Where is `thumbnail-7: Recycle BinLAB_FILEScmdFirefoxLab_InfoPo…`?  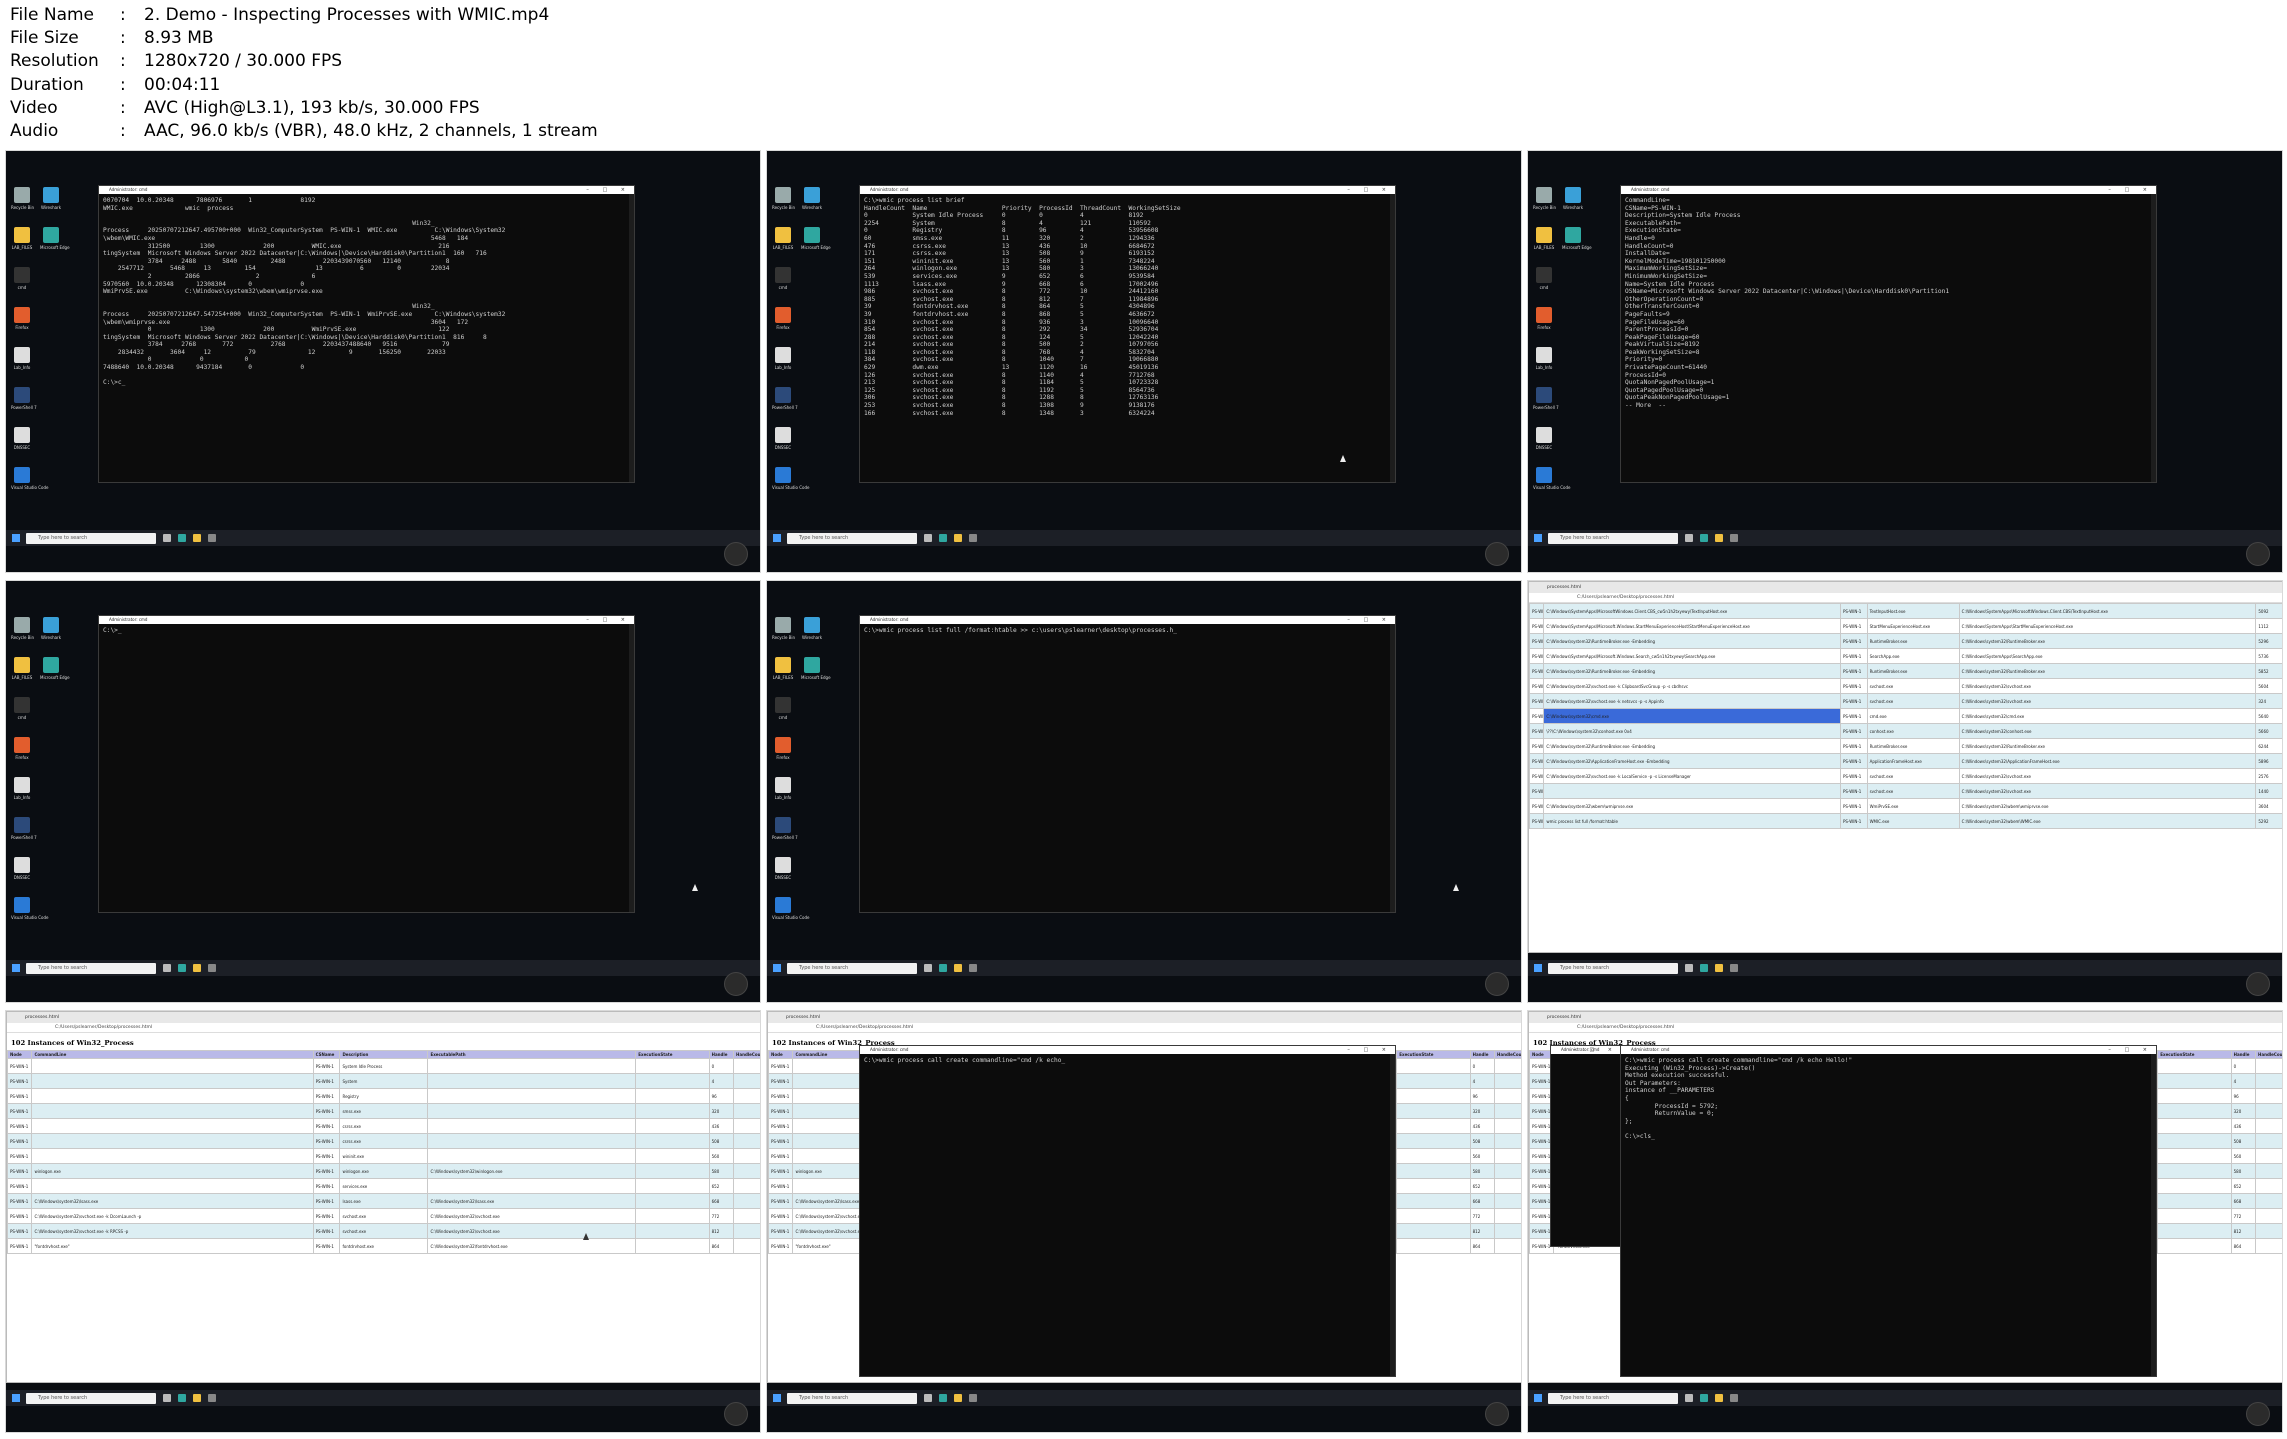 thumbnail-7: Recycle BinLAB_FILEScmdFirefoxLab_InfoPo… is located at coordinates (383, 1221).